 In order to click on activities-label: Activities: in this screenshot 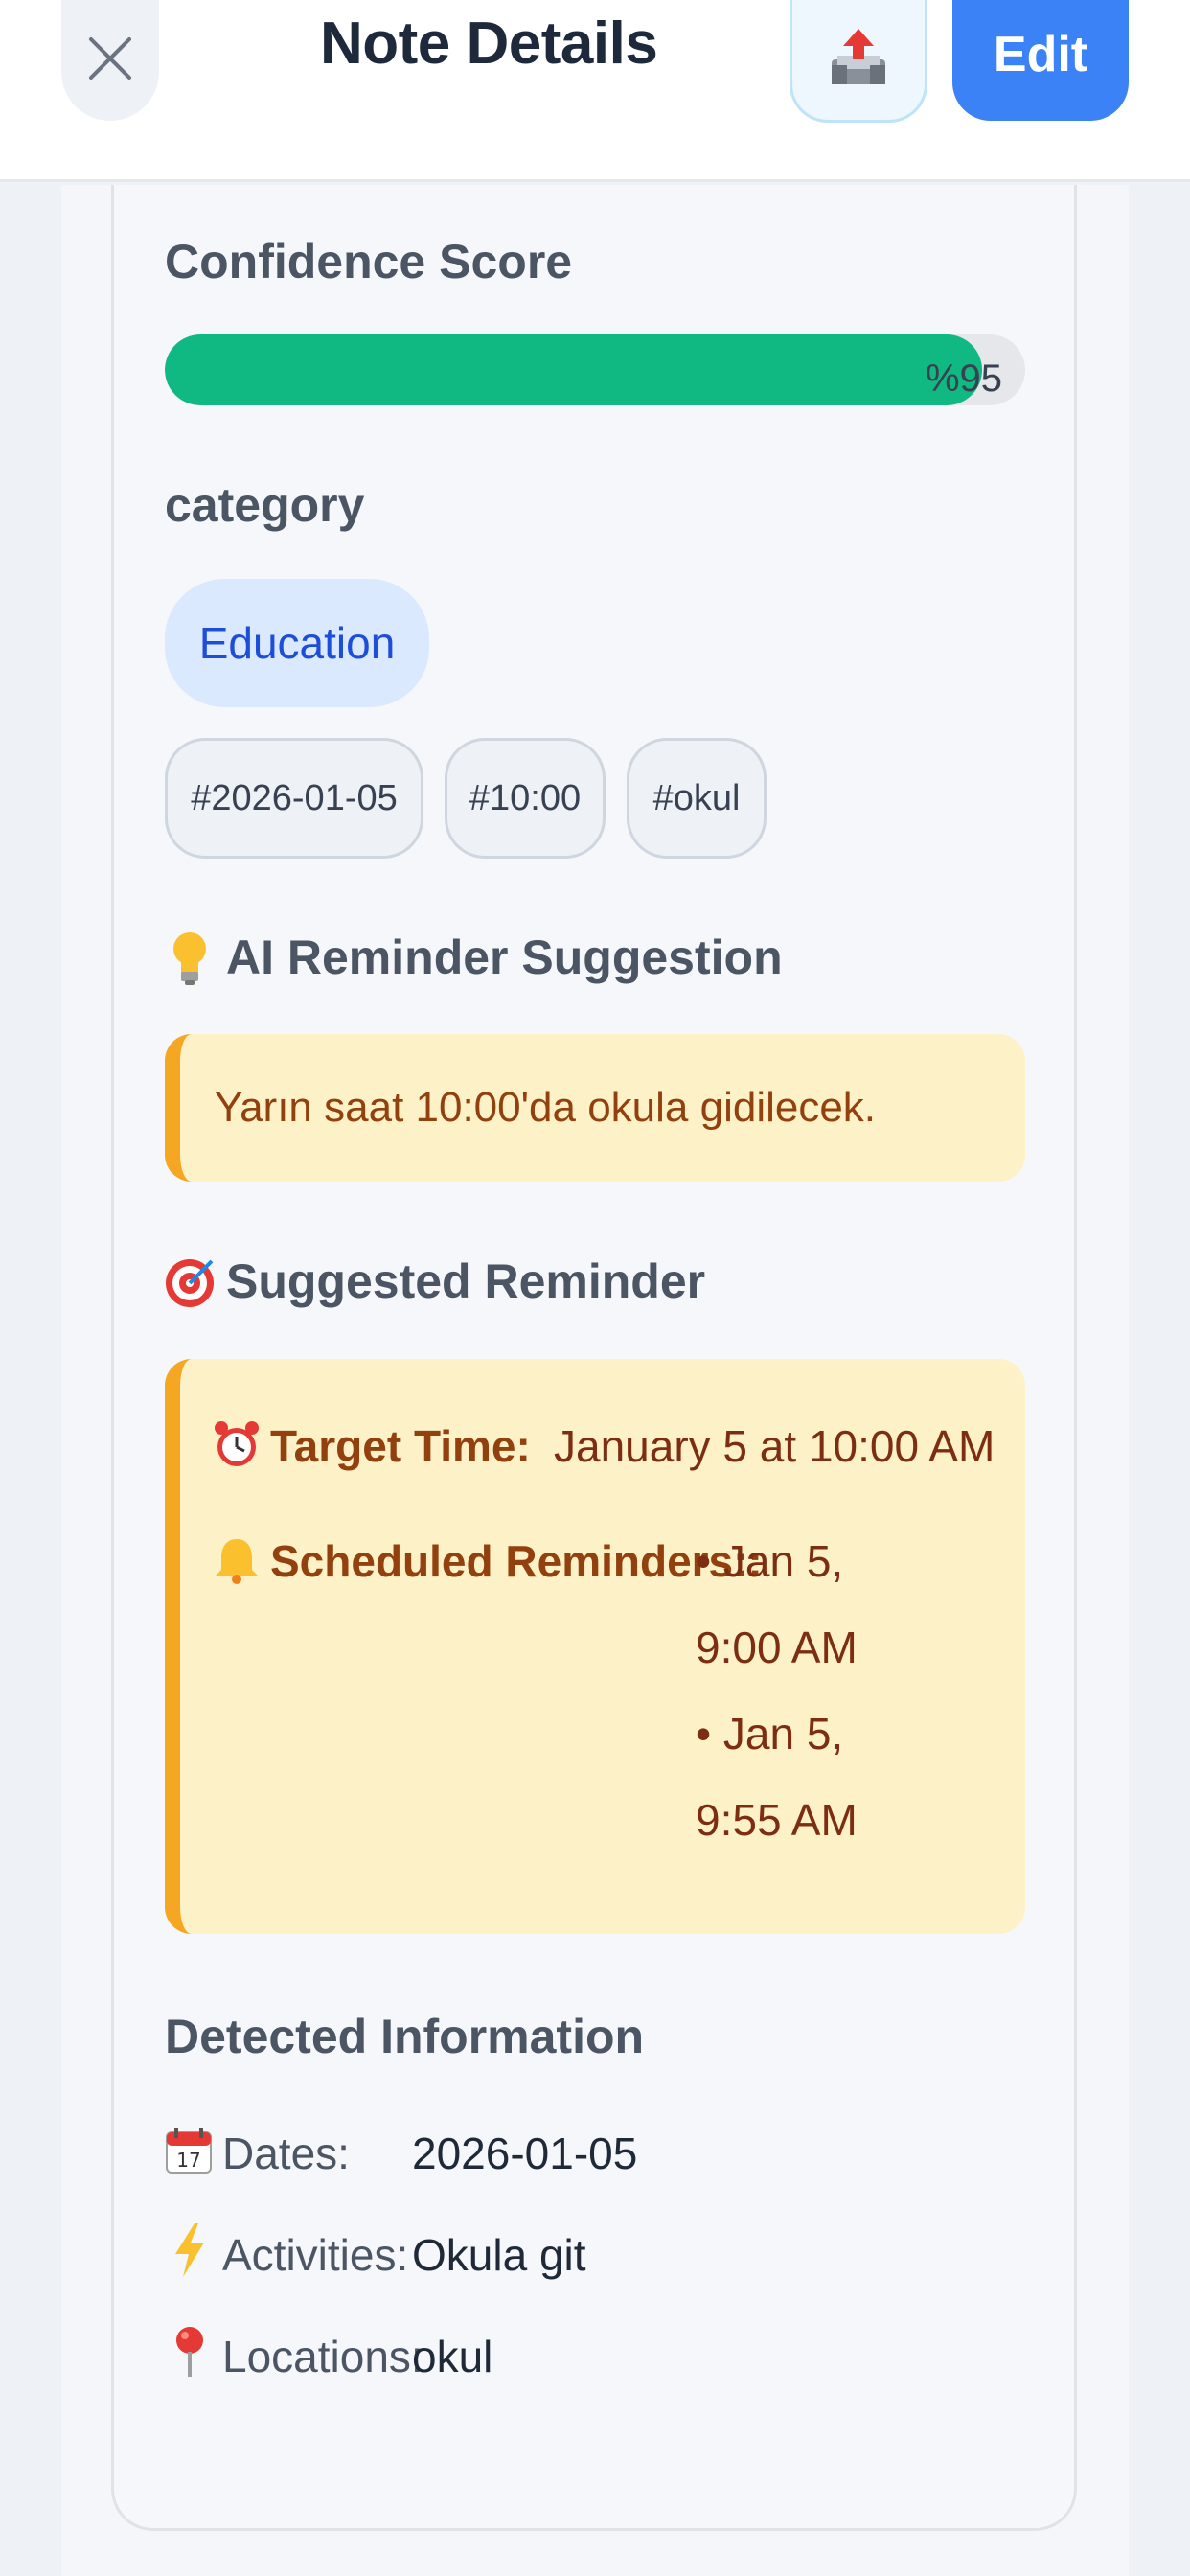, I will do `click(316, 2255)`.